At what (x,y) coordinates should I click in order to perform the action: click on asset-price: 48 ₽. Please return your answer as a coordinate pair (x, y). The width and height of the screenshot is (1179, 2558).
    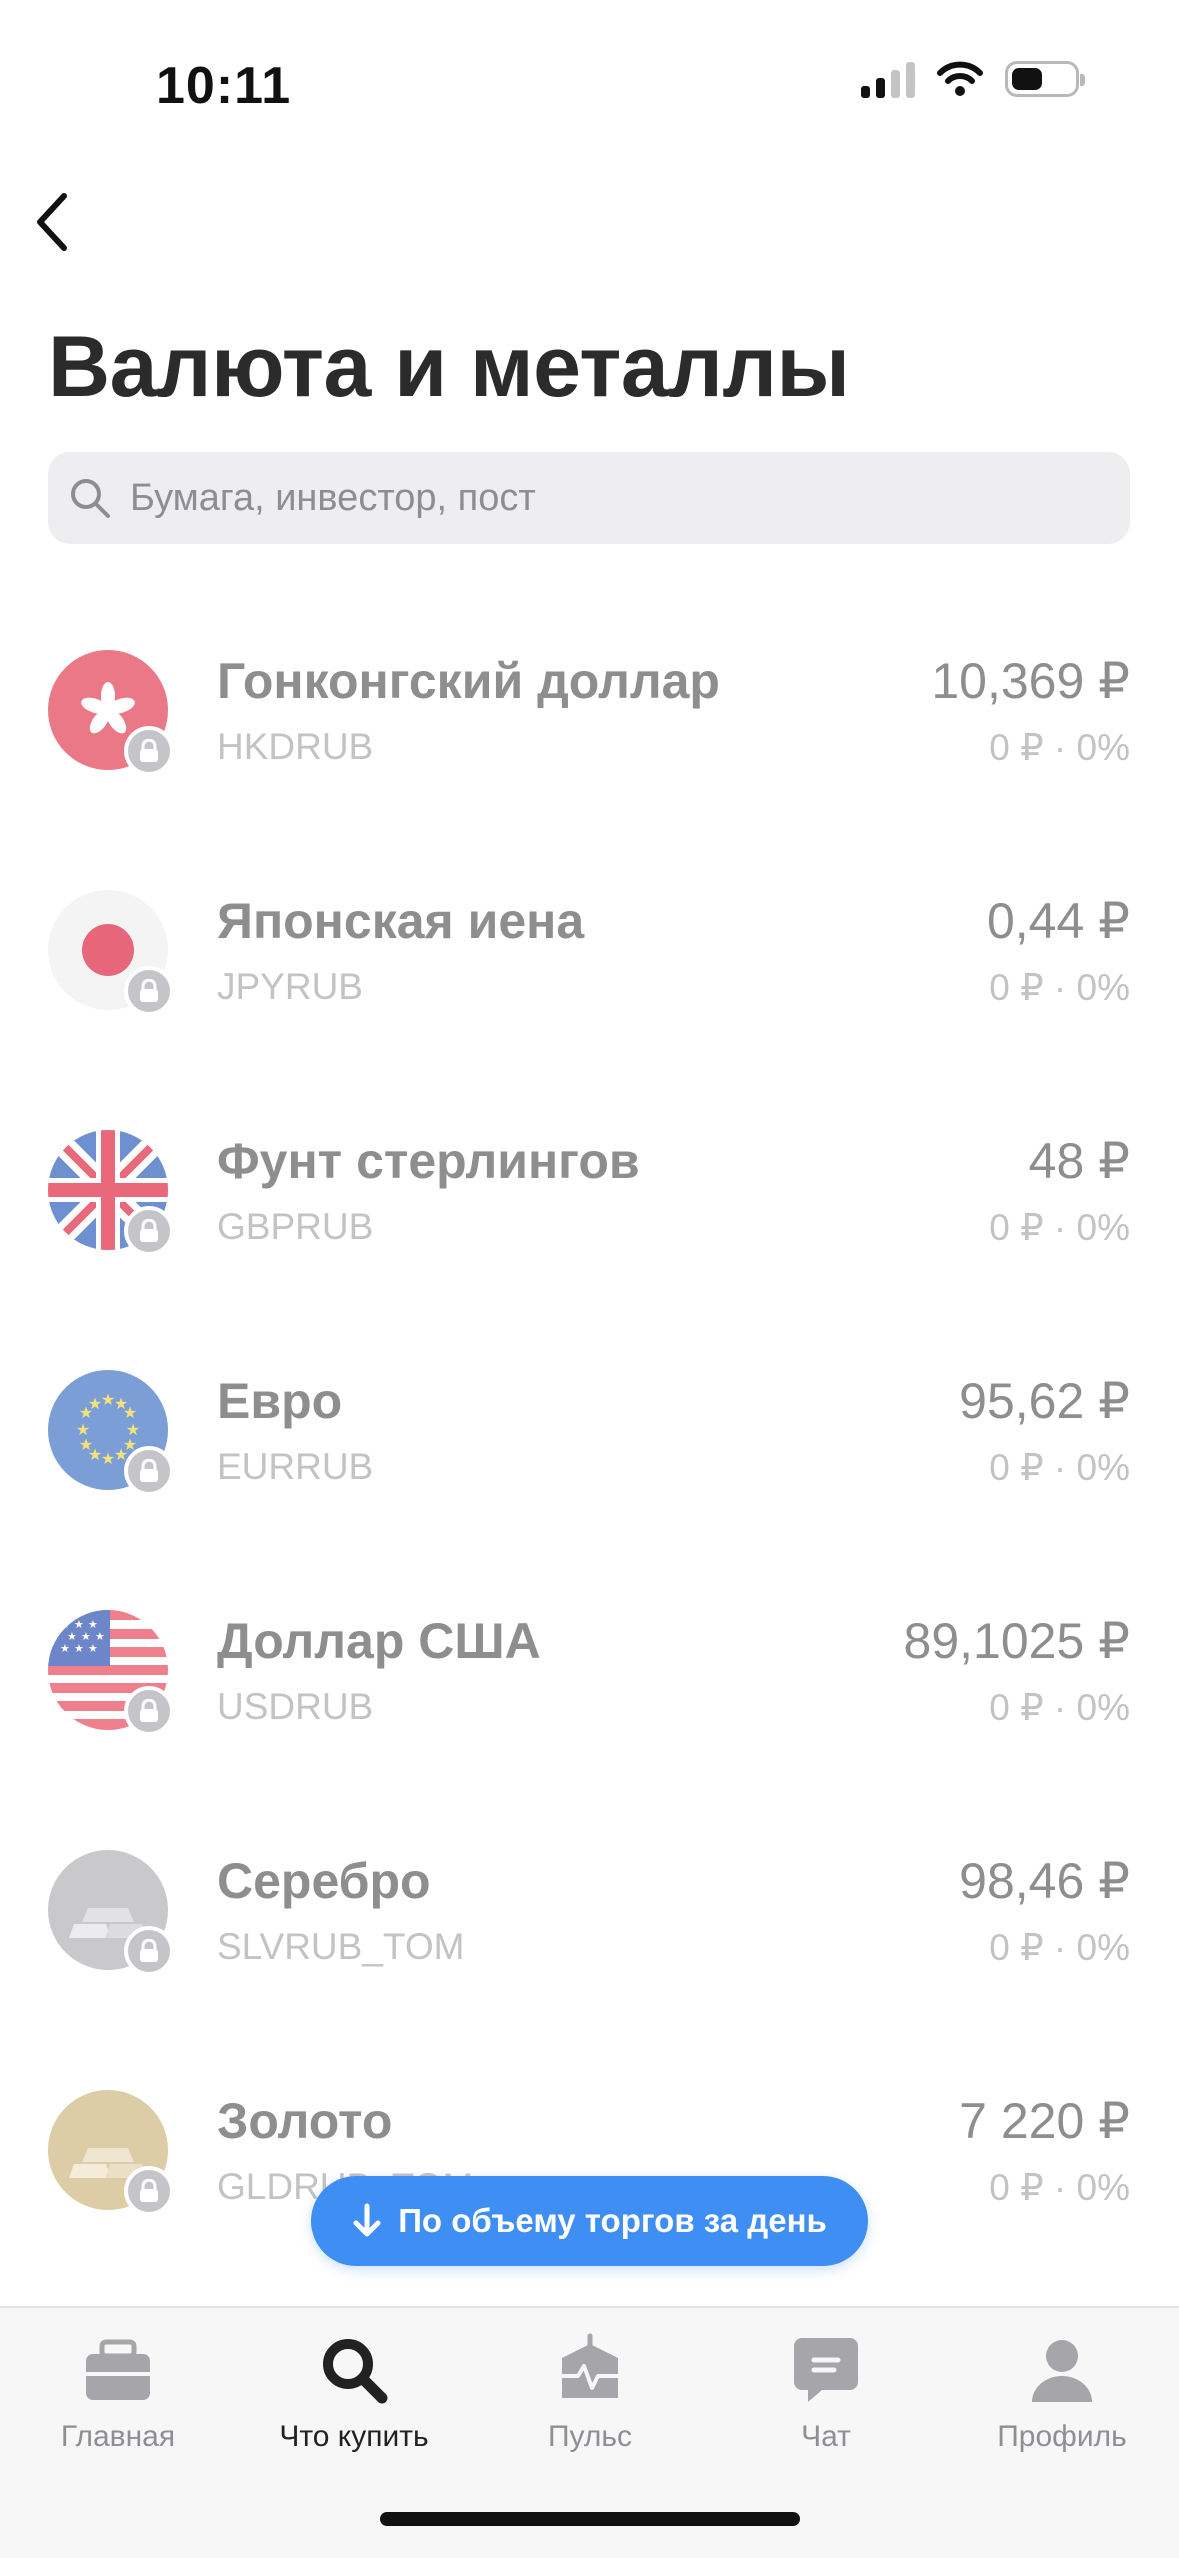
    Looking at the image, I should click on (1079, 1161).